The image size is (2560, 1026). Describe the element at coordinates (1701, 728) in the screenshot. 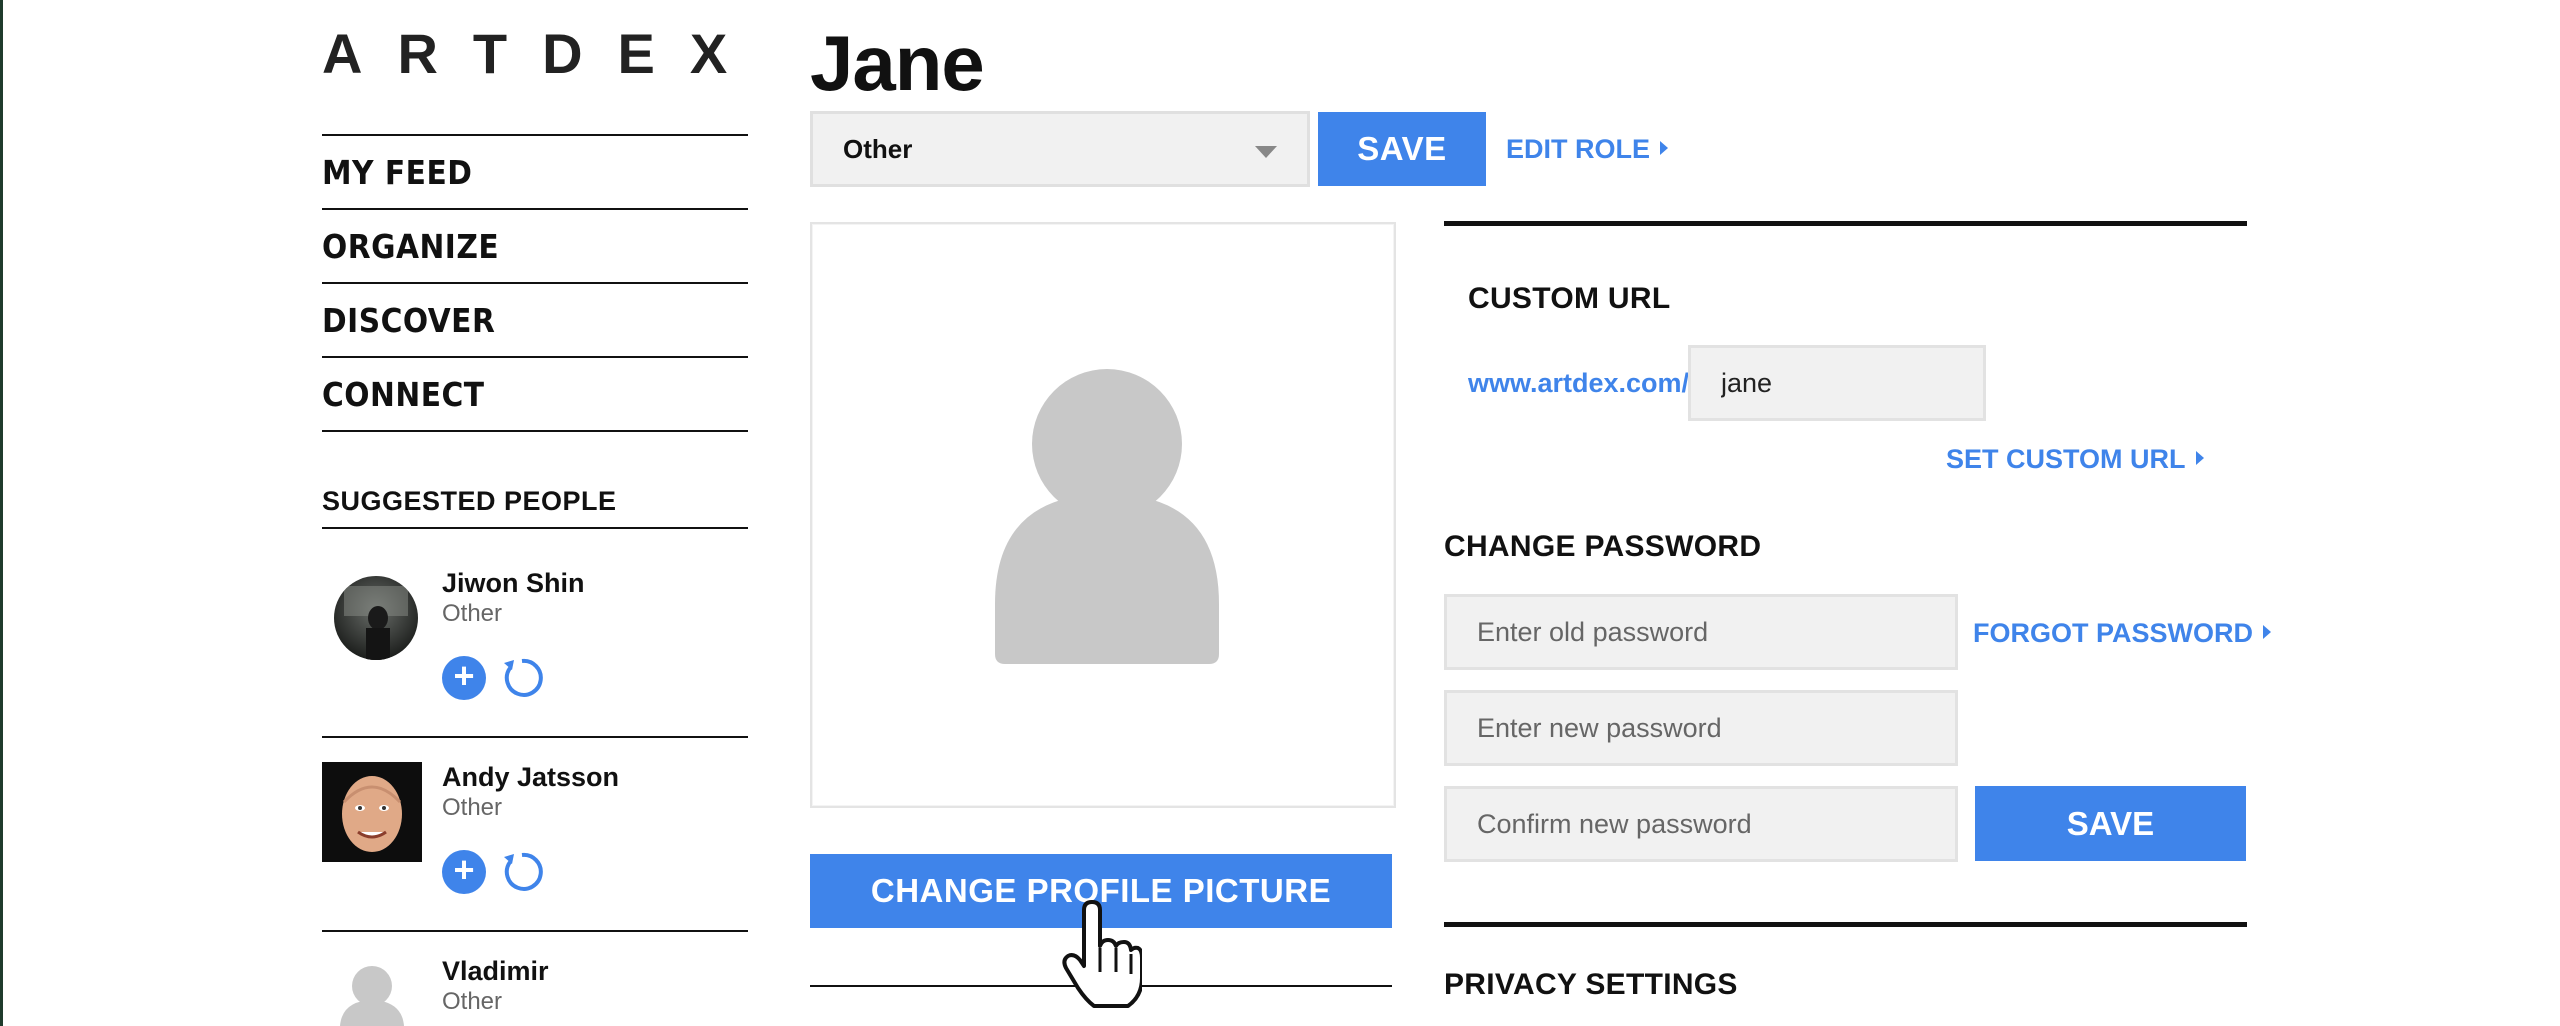

I see `new-password-field` at that location.